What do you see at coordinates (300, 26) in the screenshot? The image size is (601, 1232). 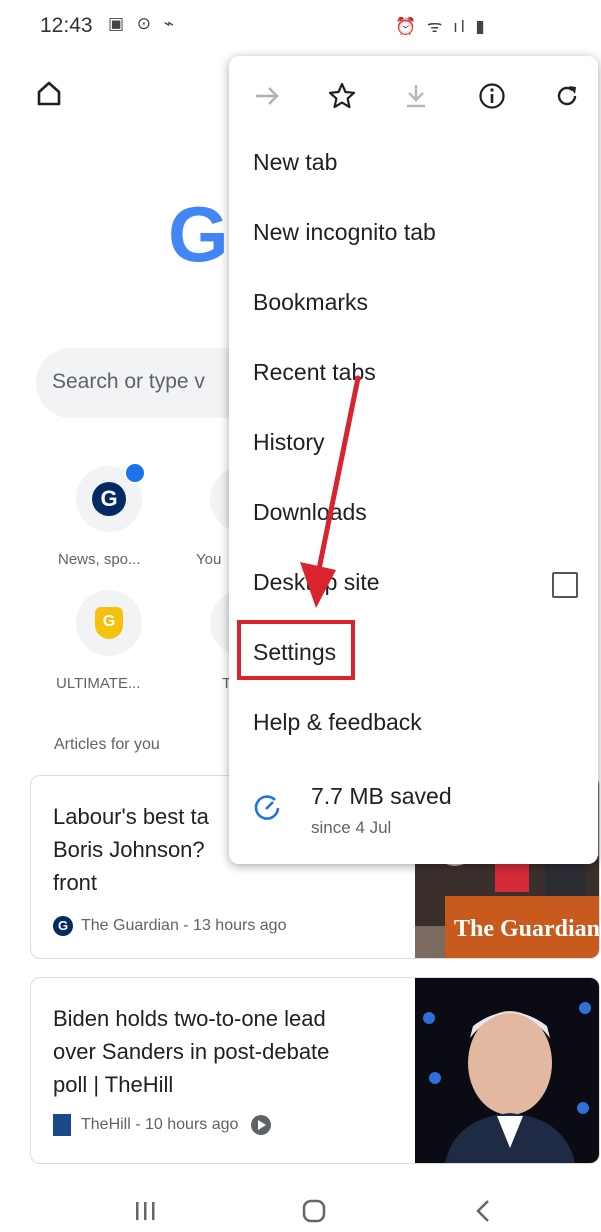 I see `status-bar: 12:43 ▣ ⊙ ⌁ ⏰ ᯤ ıl ▮` at bounding box center [300, 26].